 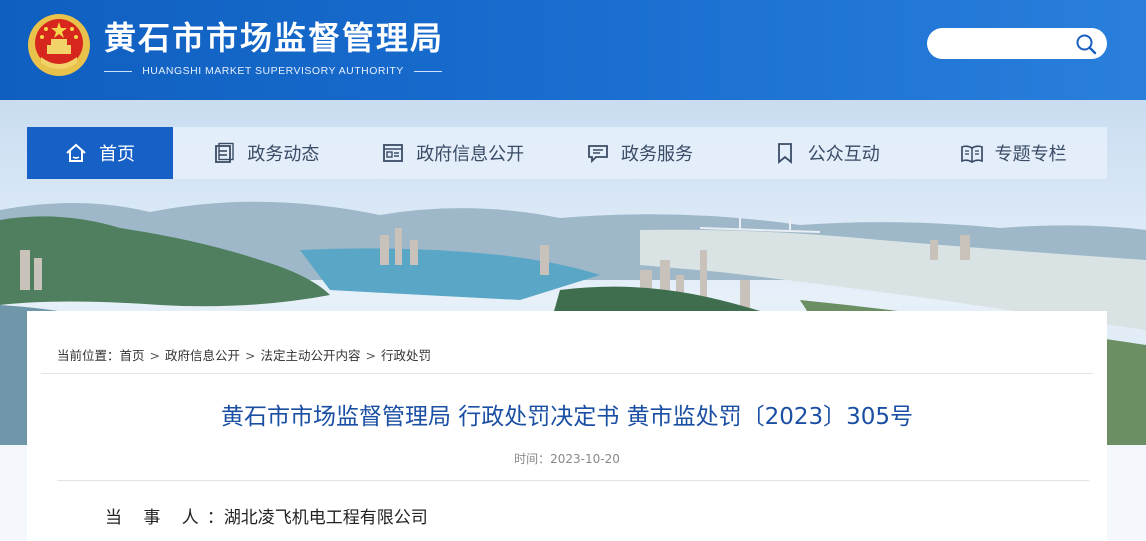 I want to click on nav-item-home: 首页, so click(x=100, y=153).